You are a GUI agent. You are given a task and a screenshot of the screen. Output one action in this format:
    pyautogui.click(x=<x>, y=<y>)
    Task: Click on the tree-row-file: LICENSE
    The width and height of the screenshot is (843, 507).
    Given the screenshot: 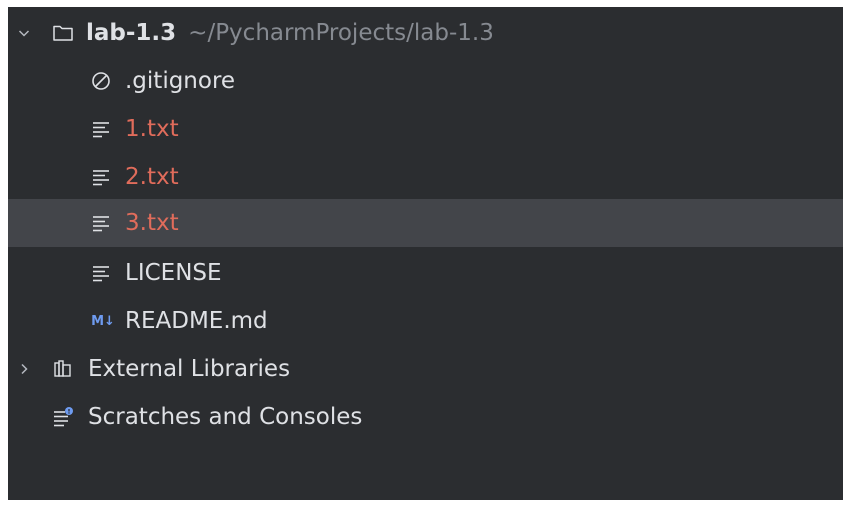 What is the action you would take?
    pyautogui.click(x=425, y=273)
    